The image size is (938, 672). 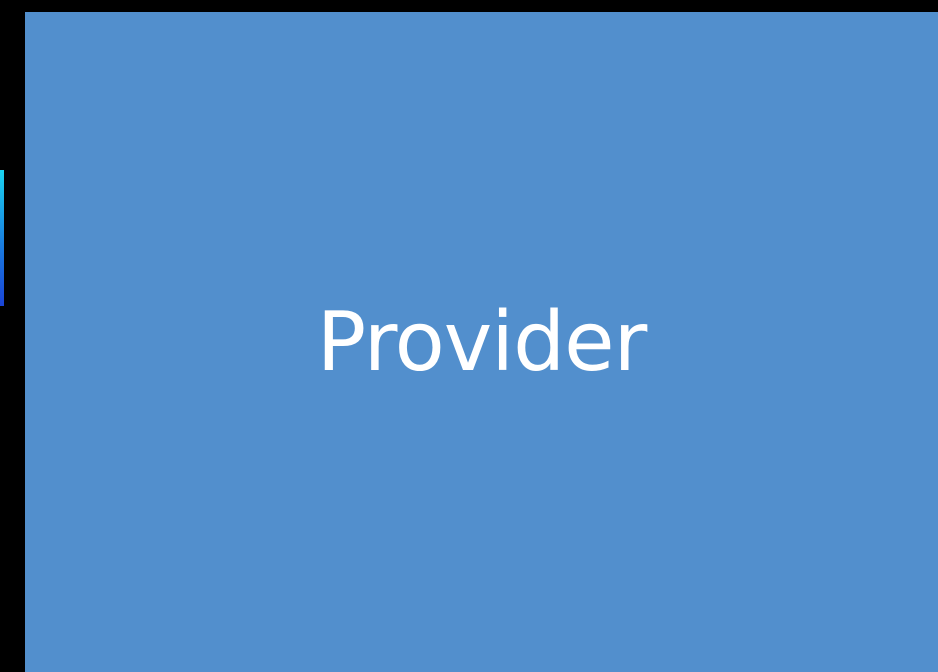 What do you see at coordinates (2, 238) in the screenshot?
I see `left-edge-accent-bar` at bounding box center [2, 238].